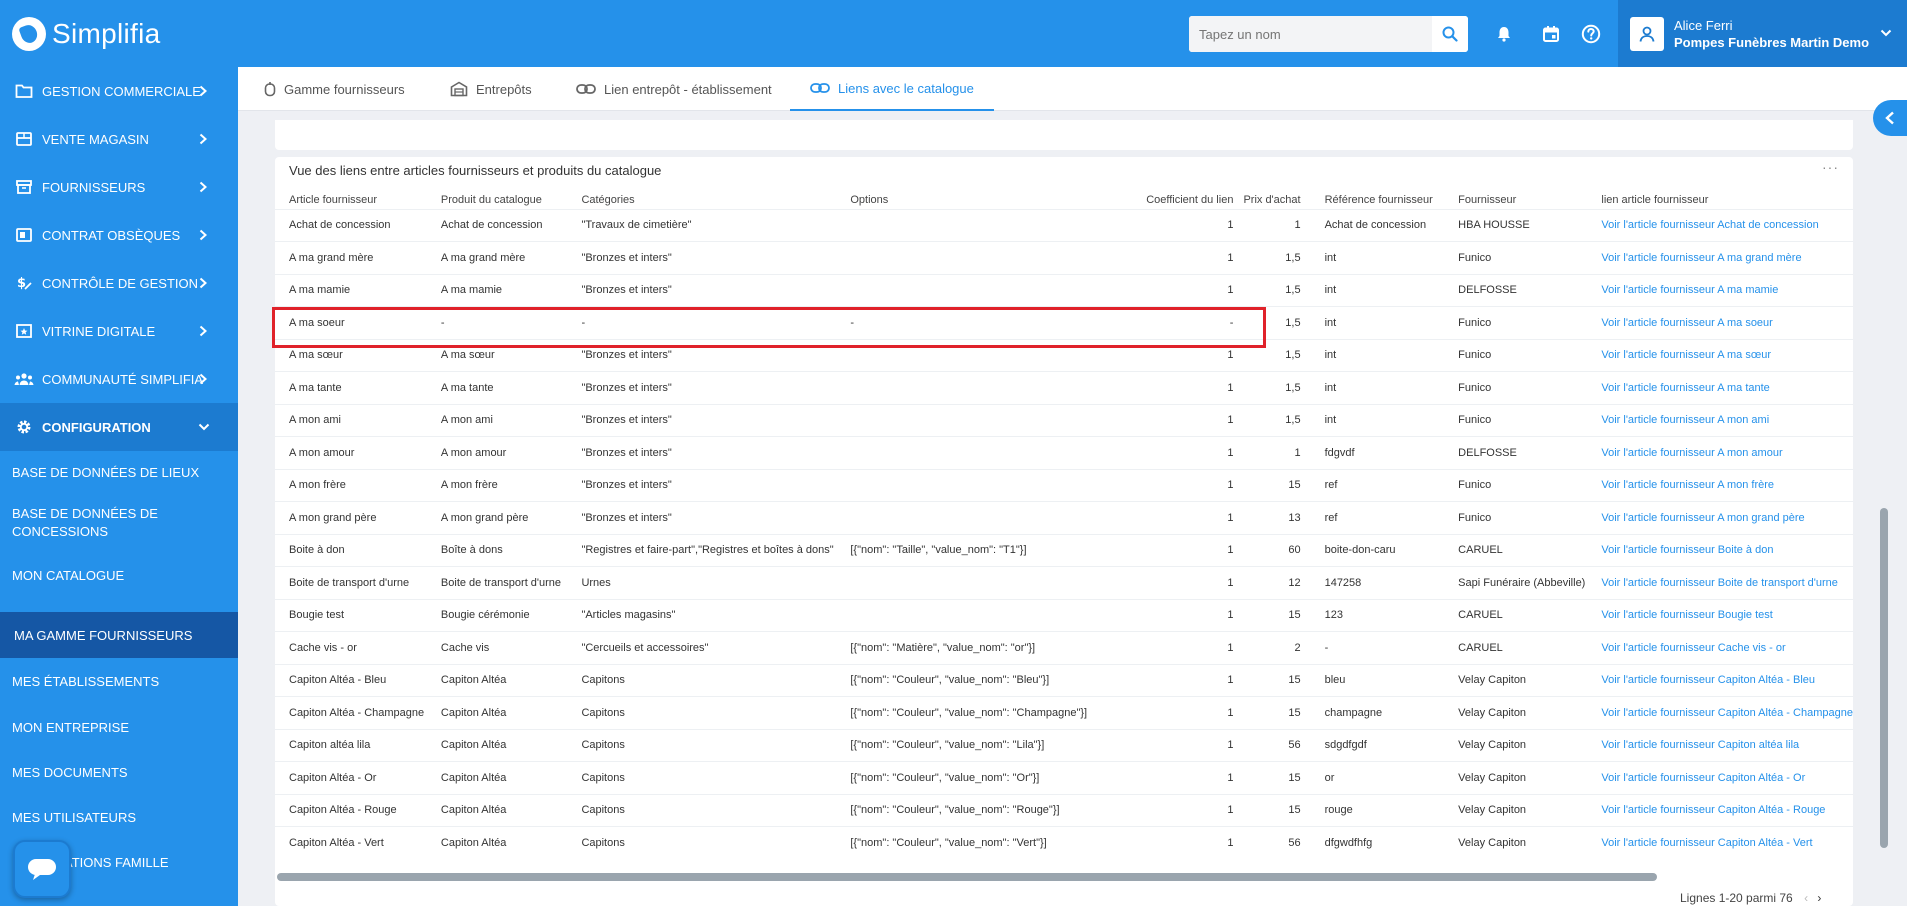  I want to click on sidebar-item-label: Contrat obsèques, so click(111, 235).